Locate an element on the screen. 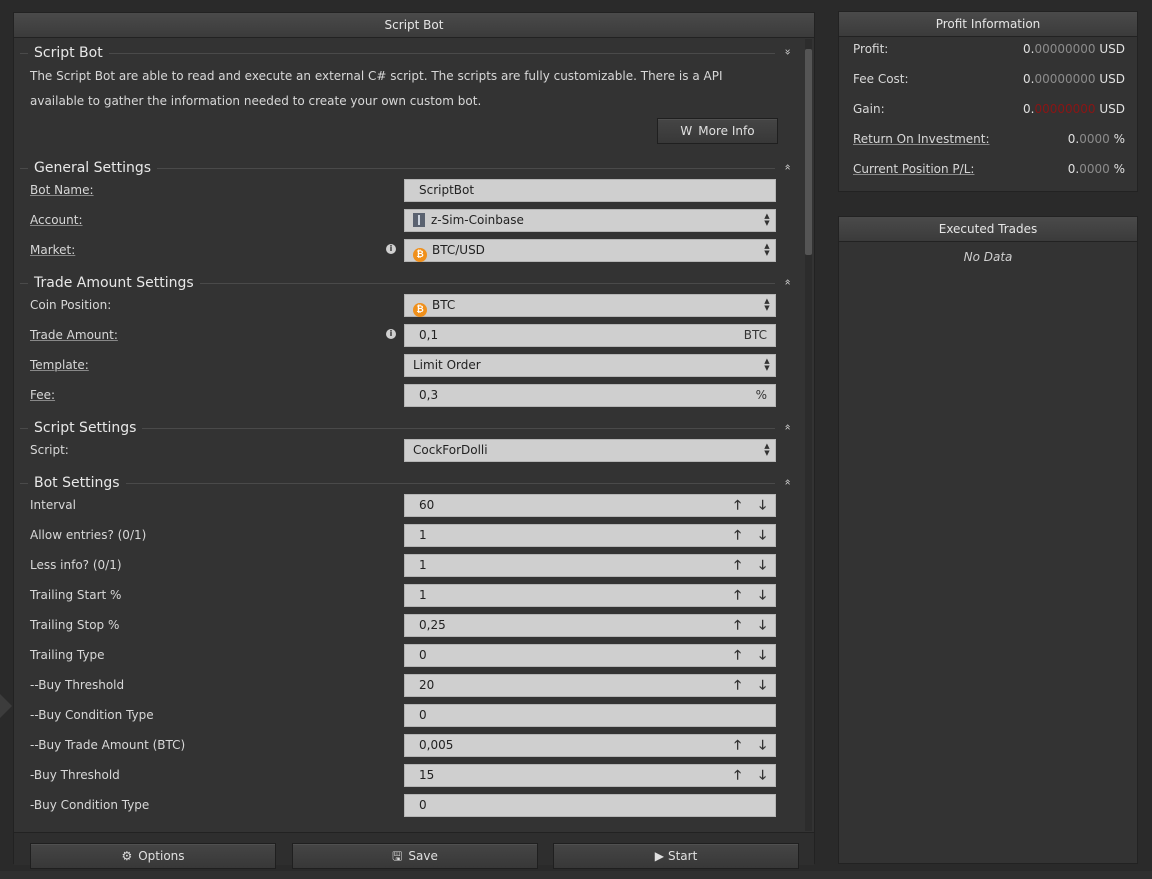 The width and height of the screenshot is (1152, 879). market-row: Market: i ₿ BTC/USD ▲ ▼ is located at coordinates (410, 251).